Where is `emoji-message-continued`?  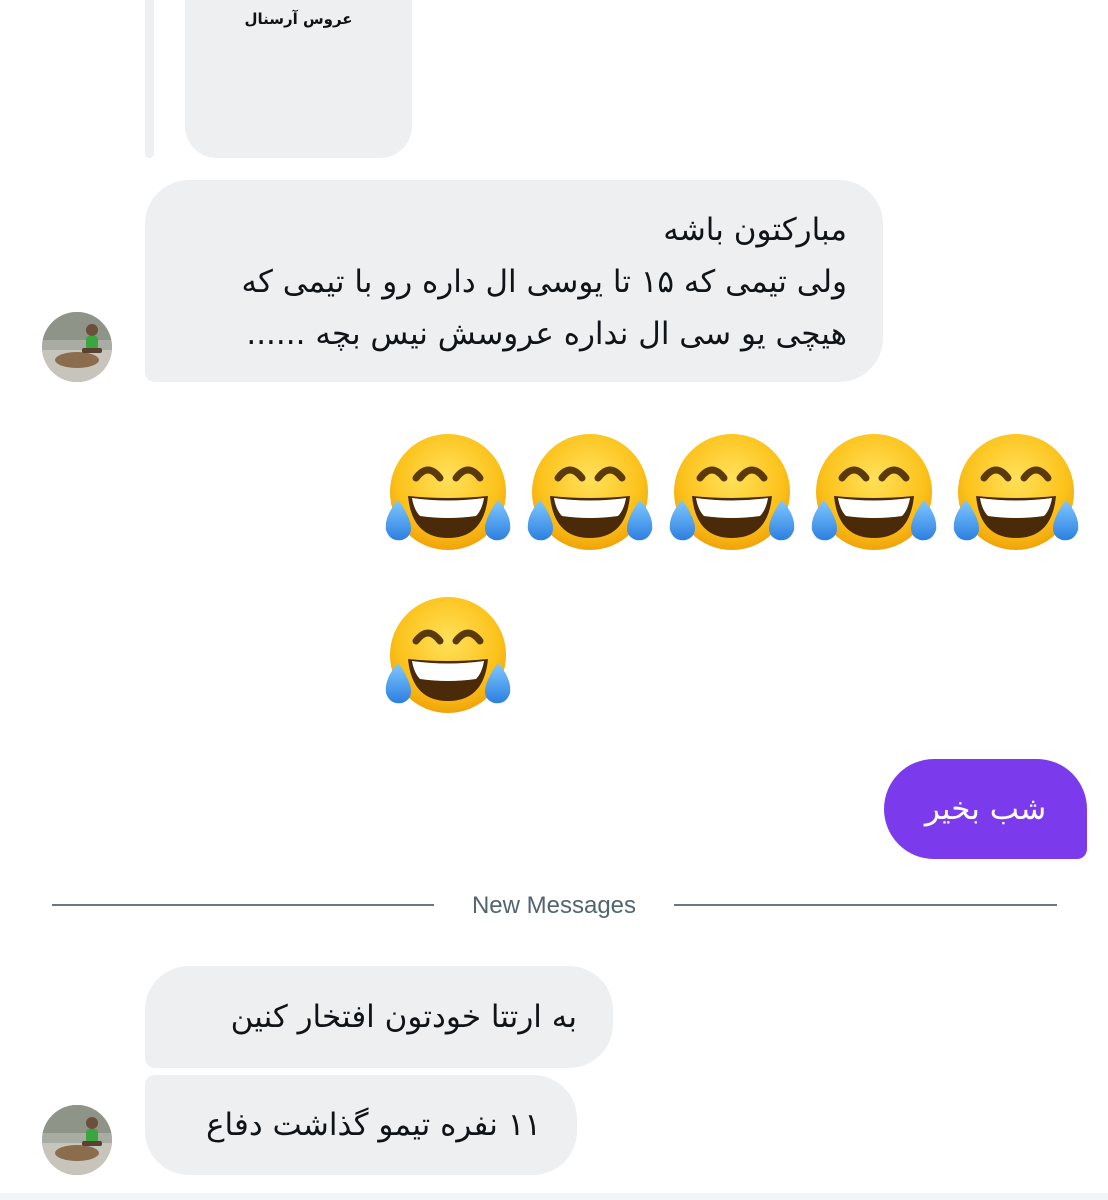
emoji-message-continued is located at coordinates (448, 657).